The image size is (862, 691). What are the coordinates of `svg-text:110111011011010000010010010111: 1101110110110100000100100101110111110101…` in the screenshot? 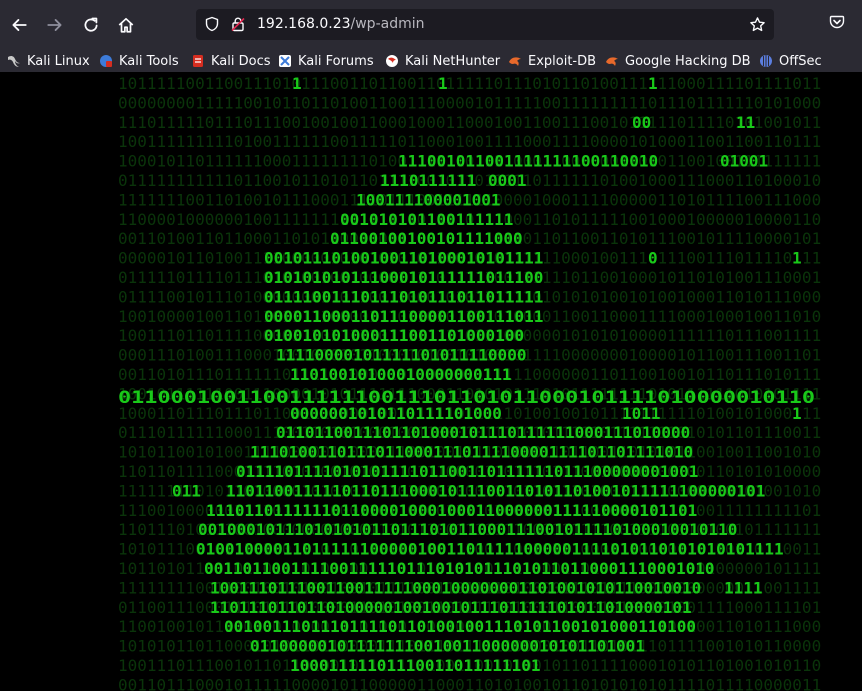 It's located at (451, 607).